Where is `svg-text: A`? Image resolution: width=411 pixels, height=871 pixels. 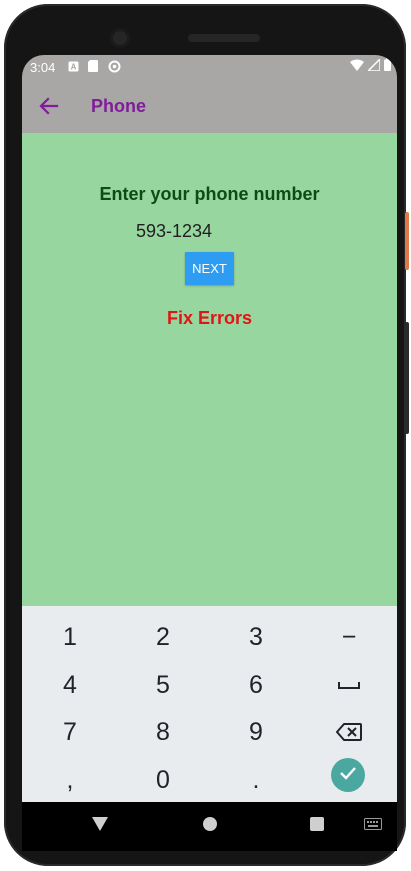 svg-text: A is located at coordinates (74, 67).